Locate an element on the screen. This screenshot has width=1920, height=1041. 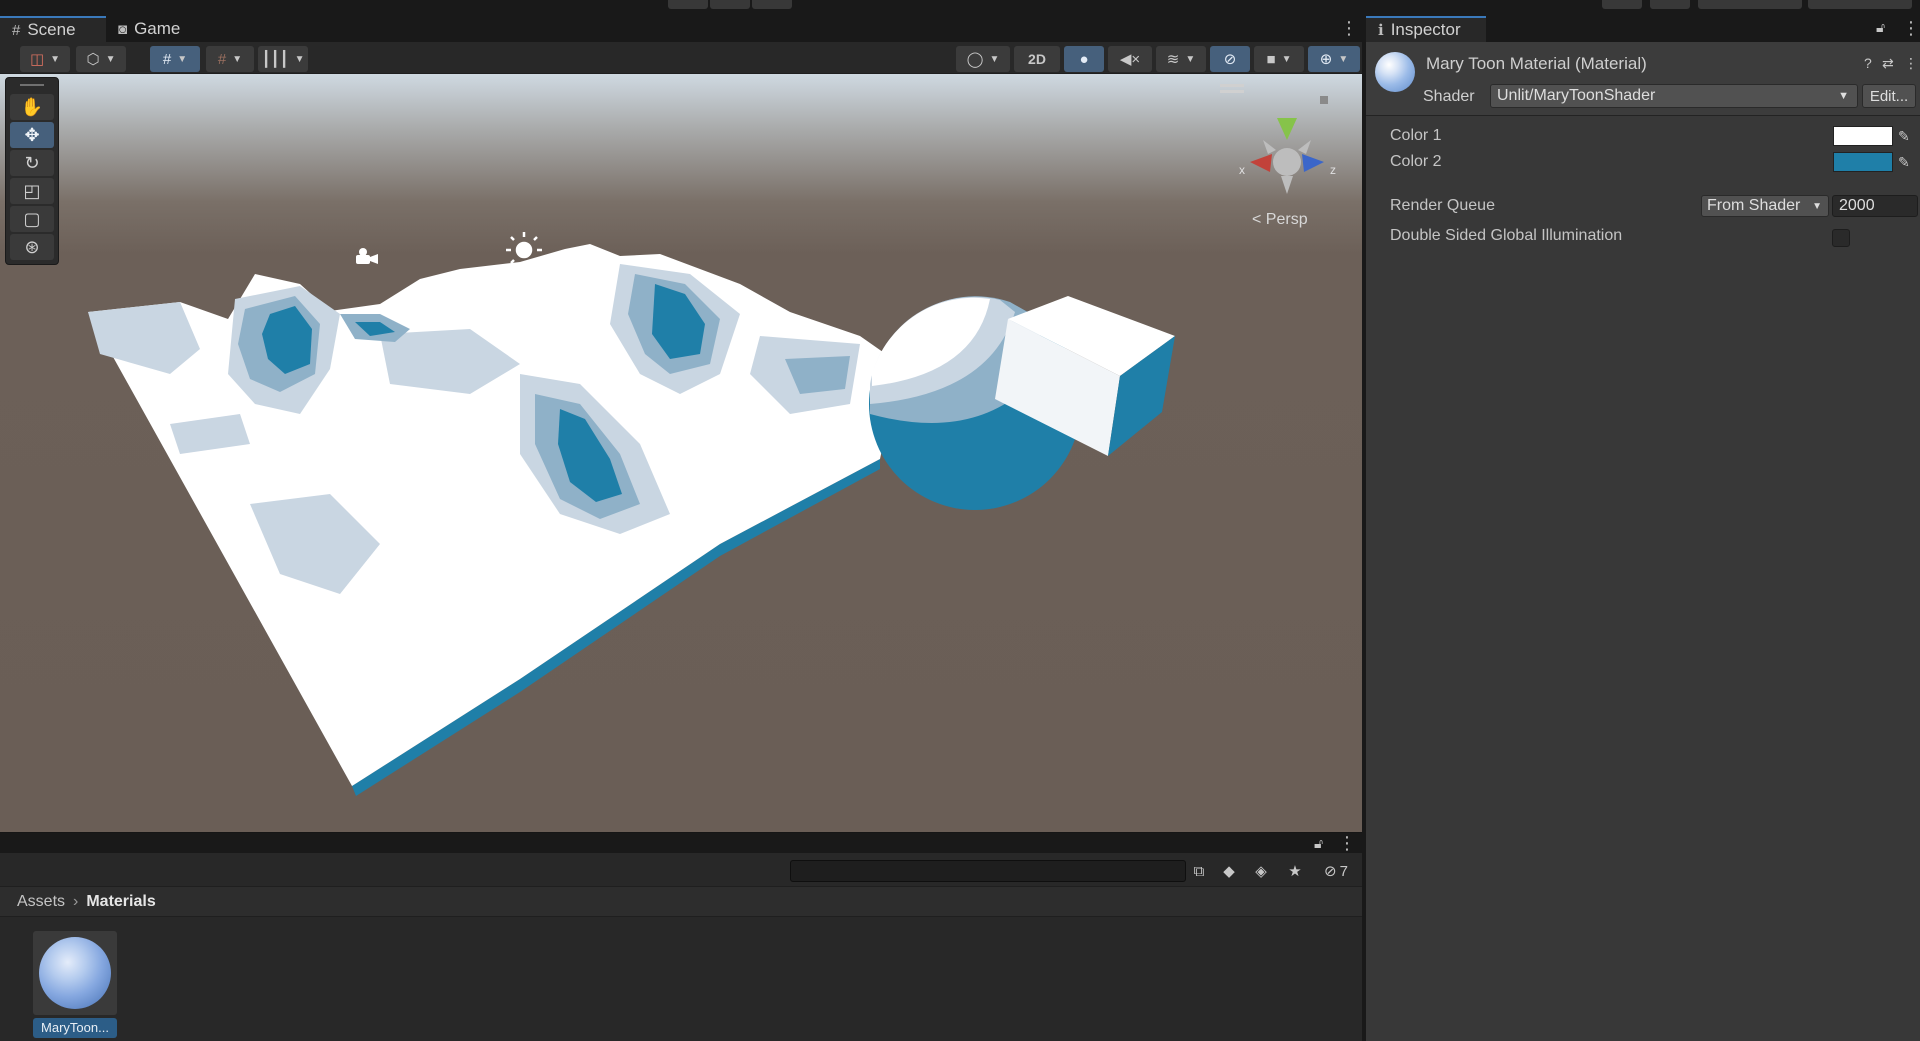
audio-toggle: ◀× is located at coordinates (1130, 59).